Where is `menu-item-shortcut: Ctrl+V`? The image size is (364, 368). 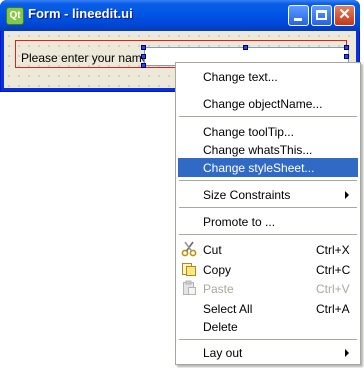 menu-item-shortcut: Ctrl+V is located at coordinates (333, 289).